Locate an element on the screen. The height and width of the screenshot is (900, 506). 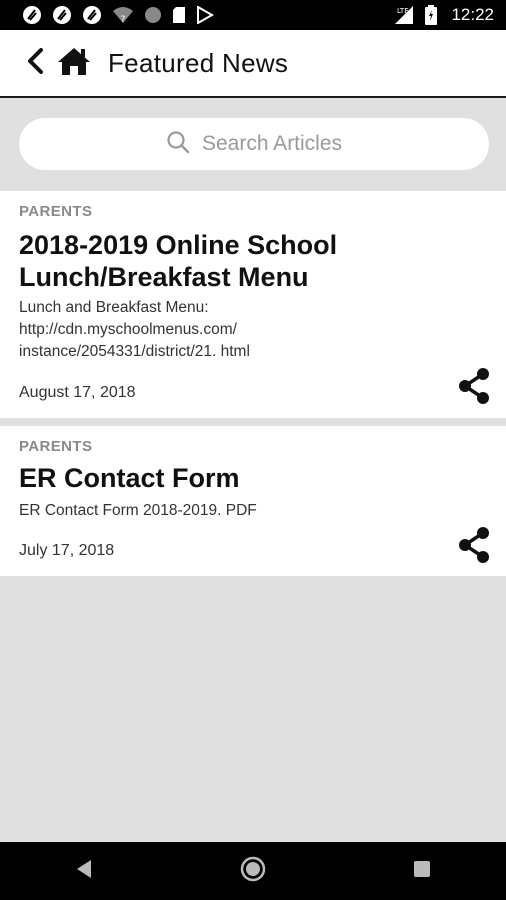
status-time: 12:22 is located at coordinates (472, 14).